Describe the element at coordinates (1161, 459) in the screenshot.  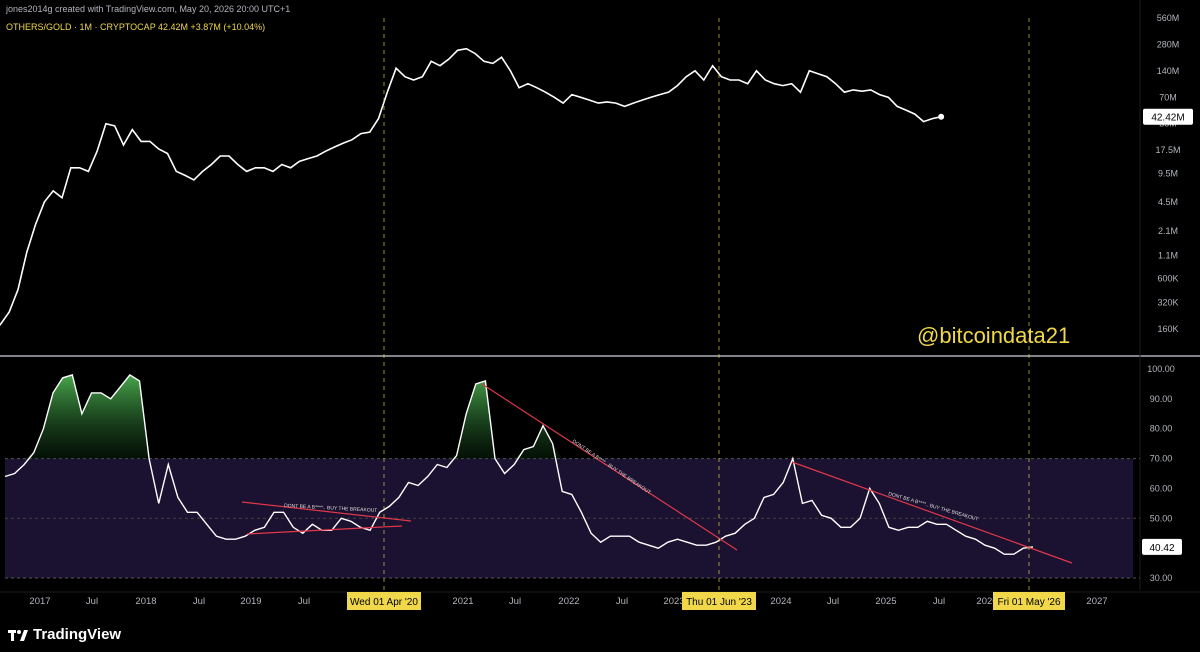
I see `oscillator-tick-label: 70.00` at that location.